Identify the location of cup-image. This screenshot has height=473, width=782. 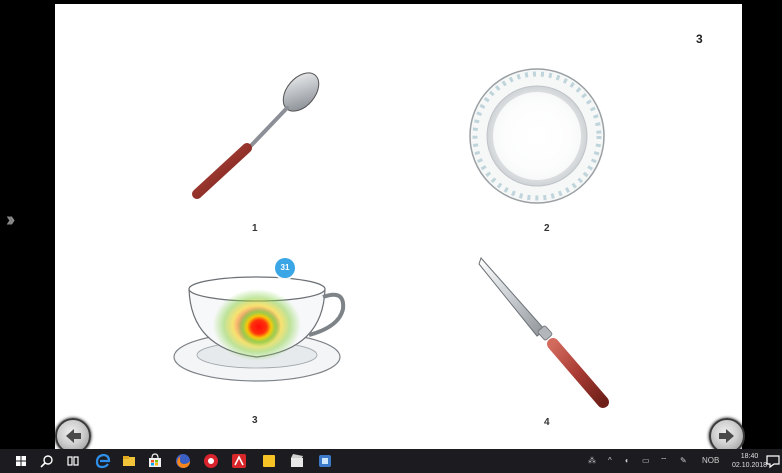
(257, 329).